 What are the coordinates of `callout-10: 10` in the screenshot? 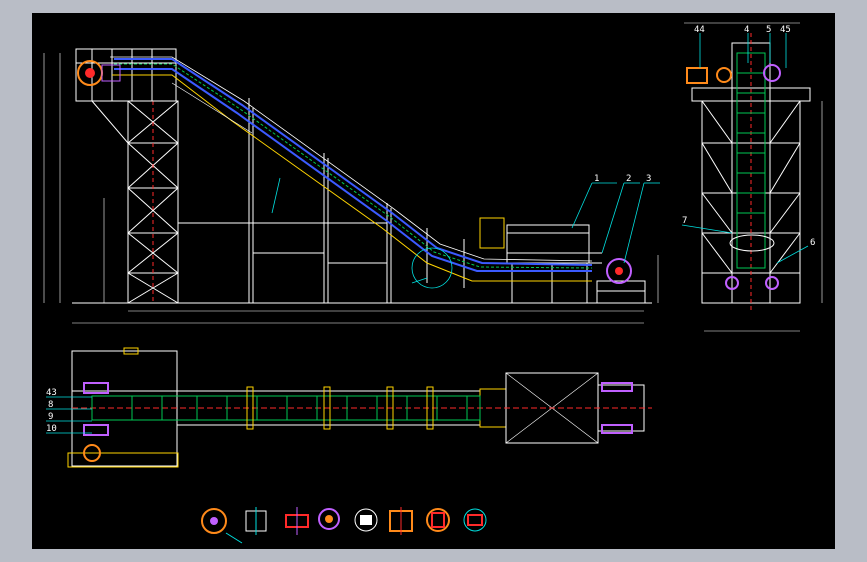 It's located at (51, 429).